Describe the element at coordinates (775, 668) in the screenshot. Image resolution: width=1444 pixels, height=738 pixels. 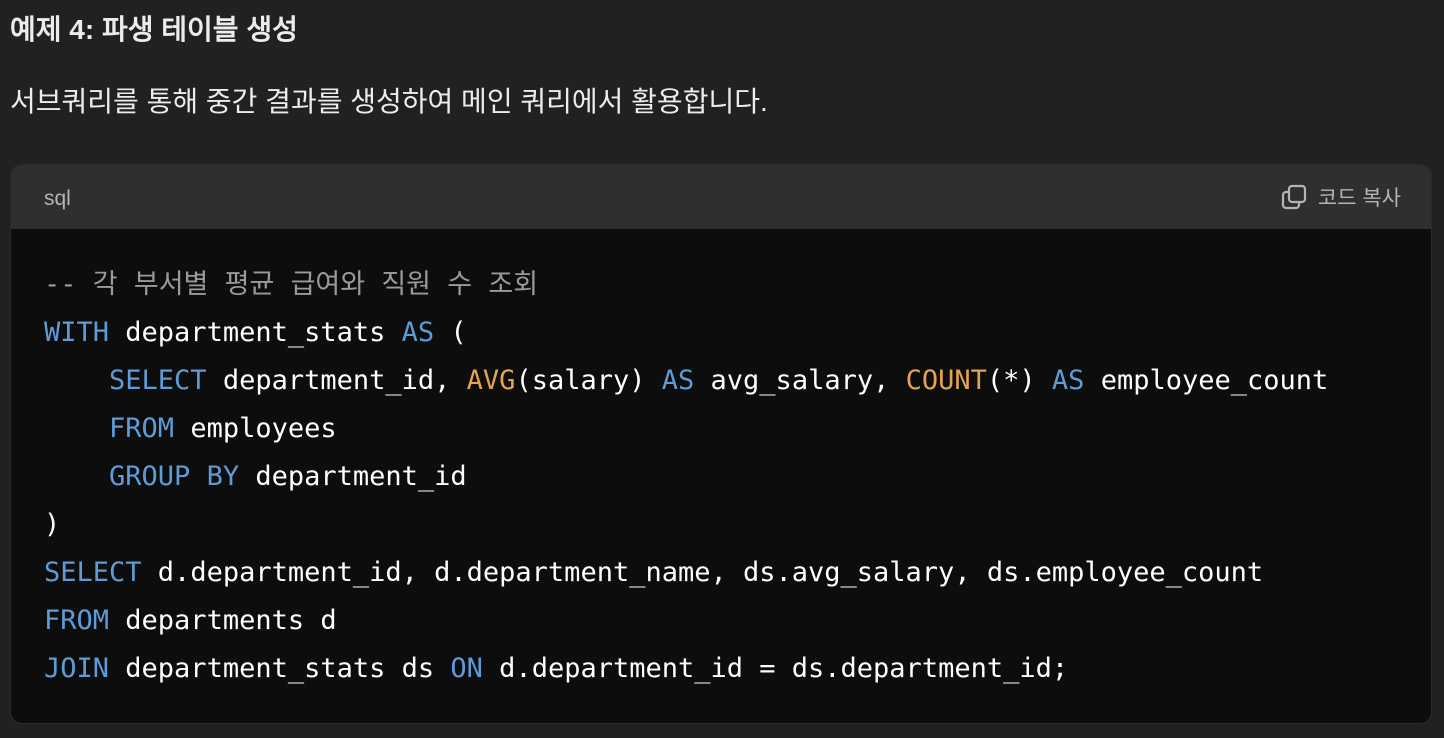
I see `code-text-token: d.department_id = ds.department_id;` at that location.